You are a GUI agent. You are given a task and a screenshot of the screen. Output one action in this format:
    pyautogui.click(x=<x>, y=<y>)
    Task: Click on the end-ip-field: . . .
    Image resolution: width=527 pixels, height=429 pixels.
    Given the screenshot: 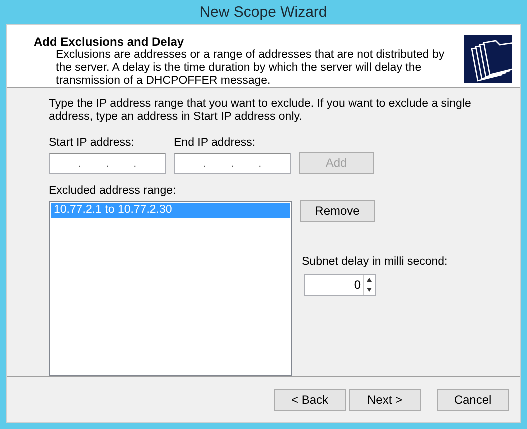 What is the action you would take?
    pyautogui.click(x=232, y=163)
    